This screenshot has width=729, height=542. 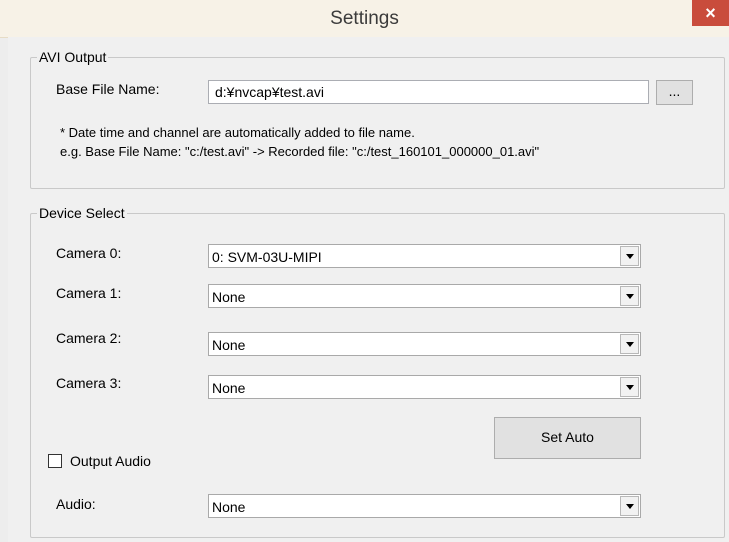 I want to click on camera-2-select: None, so click(x=424, y=344).